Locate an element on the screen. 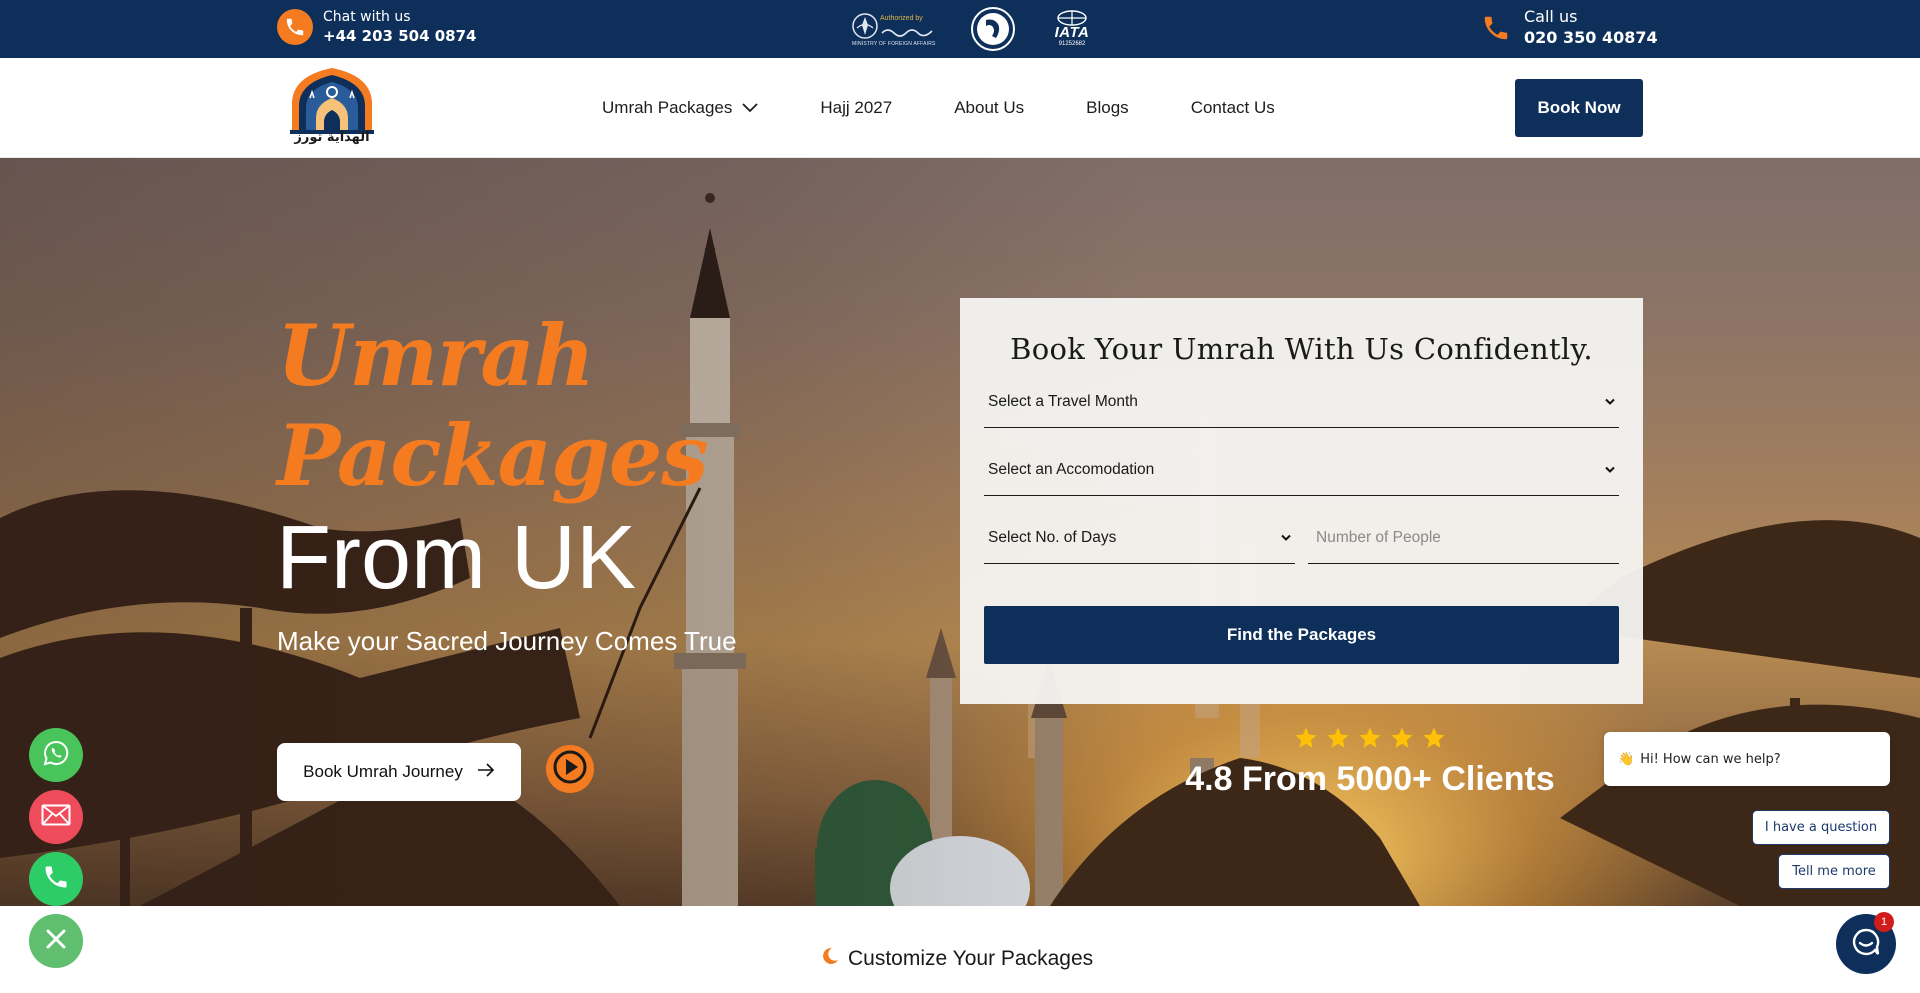 The image size is (1920, 993). nav-umrah-packages: Umrah Packages is located at coordinates (680, 108).